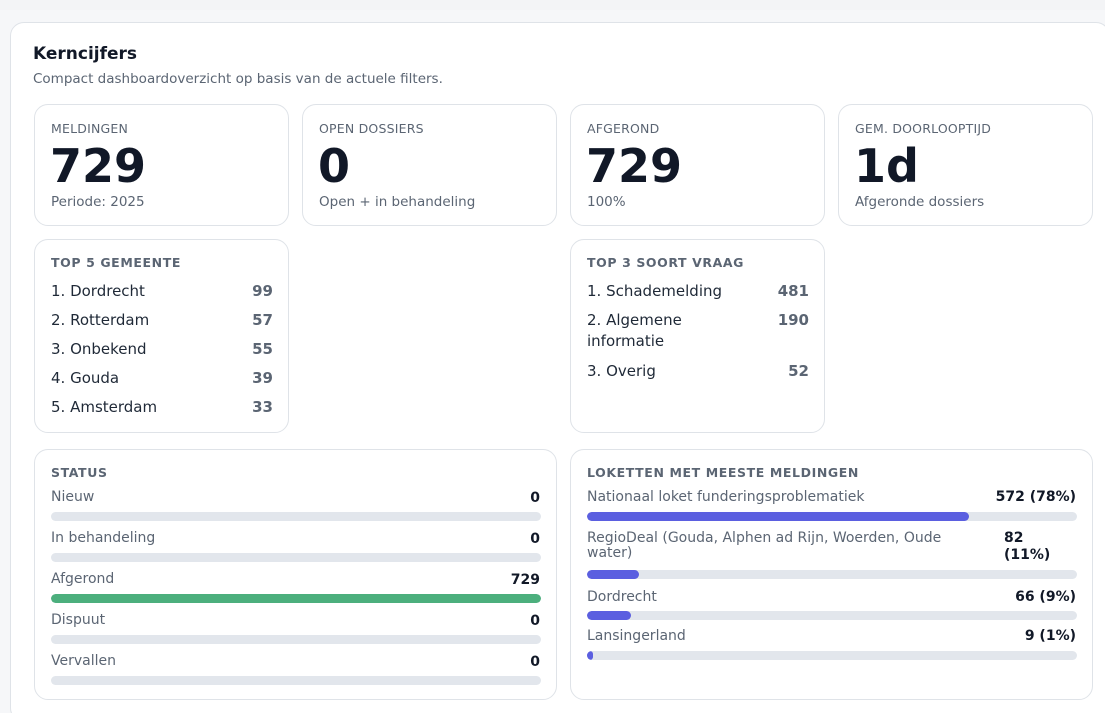 The height and width of the screenshot is (713, 1105). What do you see at coordinates (98, 291) in the screenshot?
I see `list-item-label: 1. Dordrecht` at bounding box center [98, 291].